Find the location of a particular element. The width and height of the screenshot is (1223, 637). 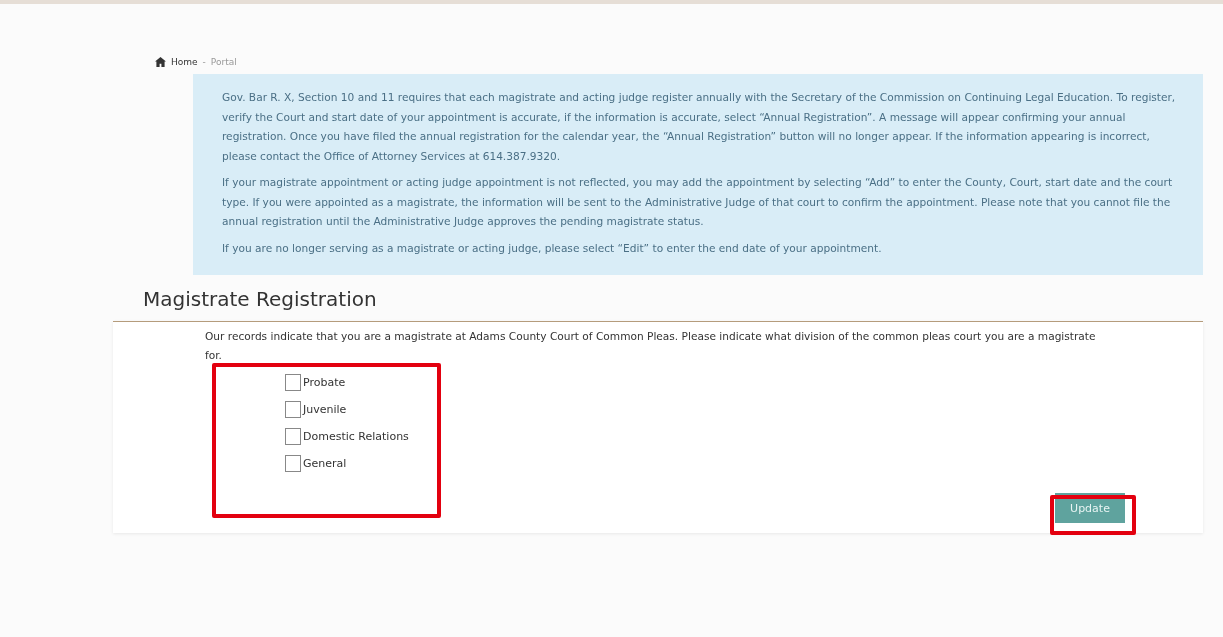

checkbox-label: Juvenile is located at coordinates (325, 409).